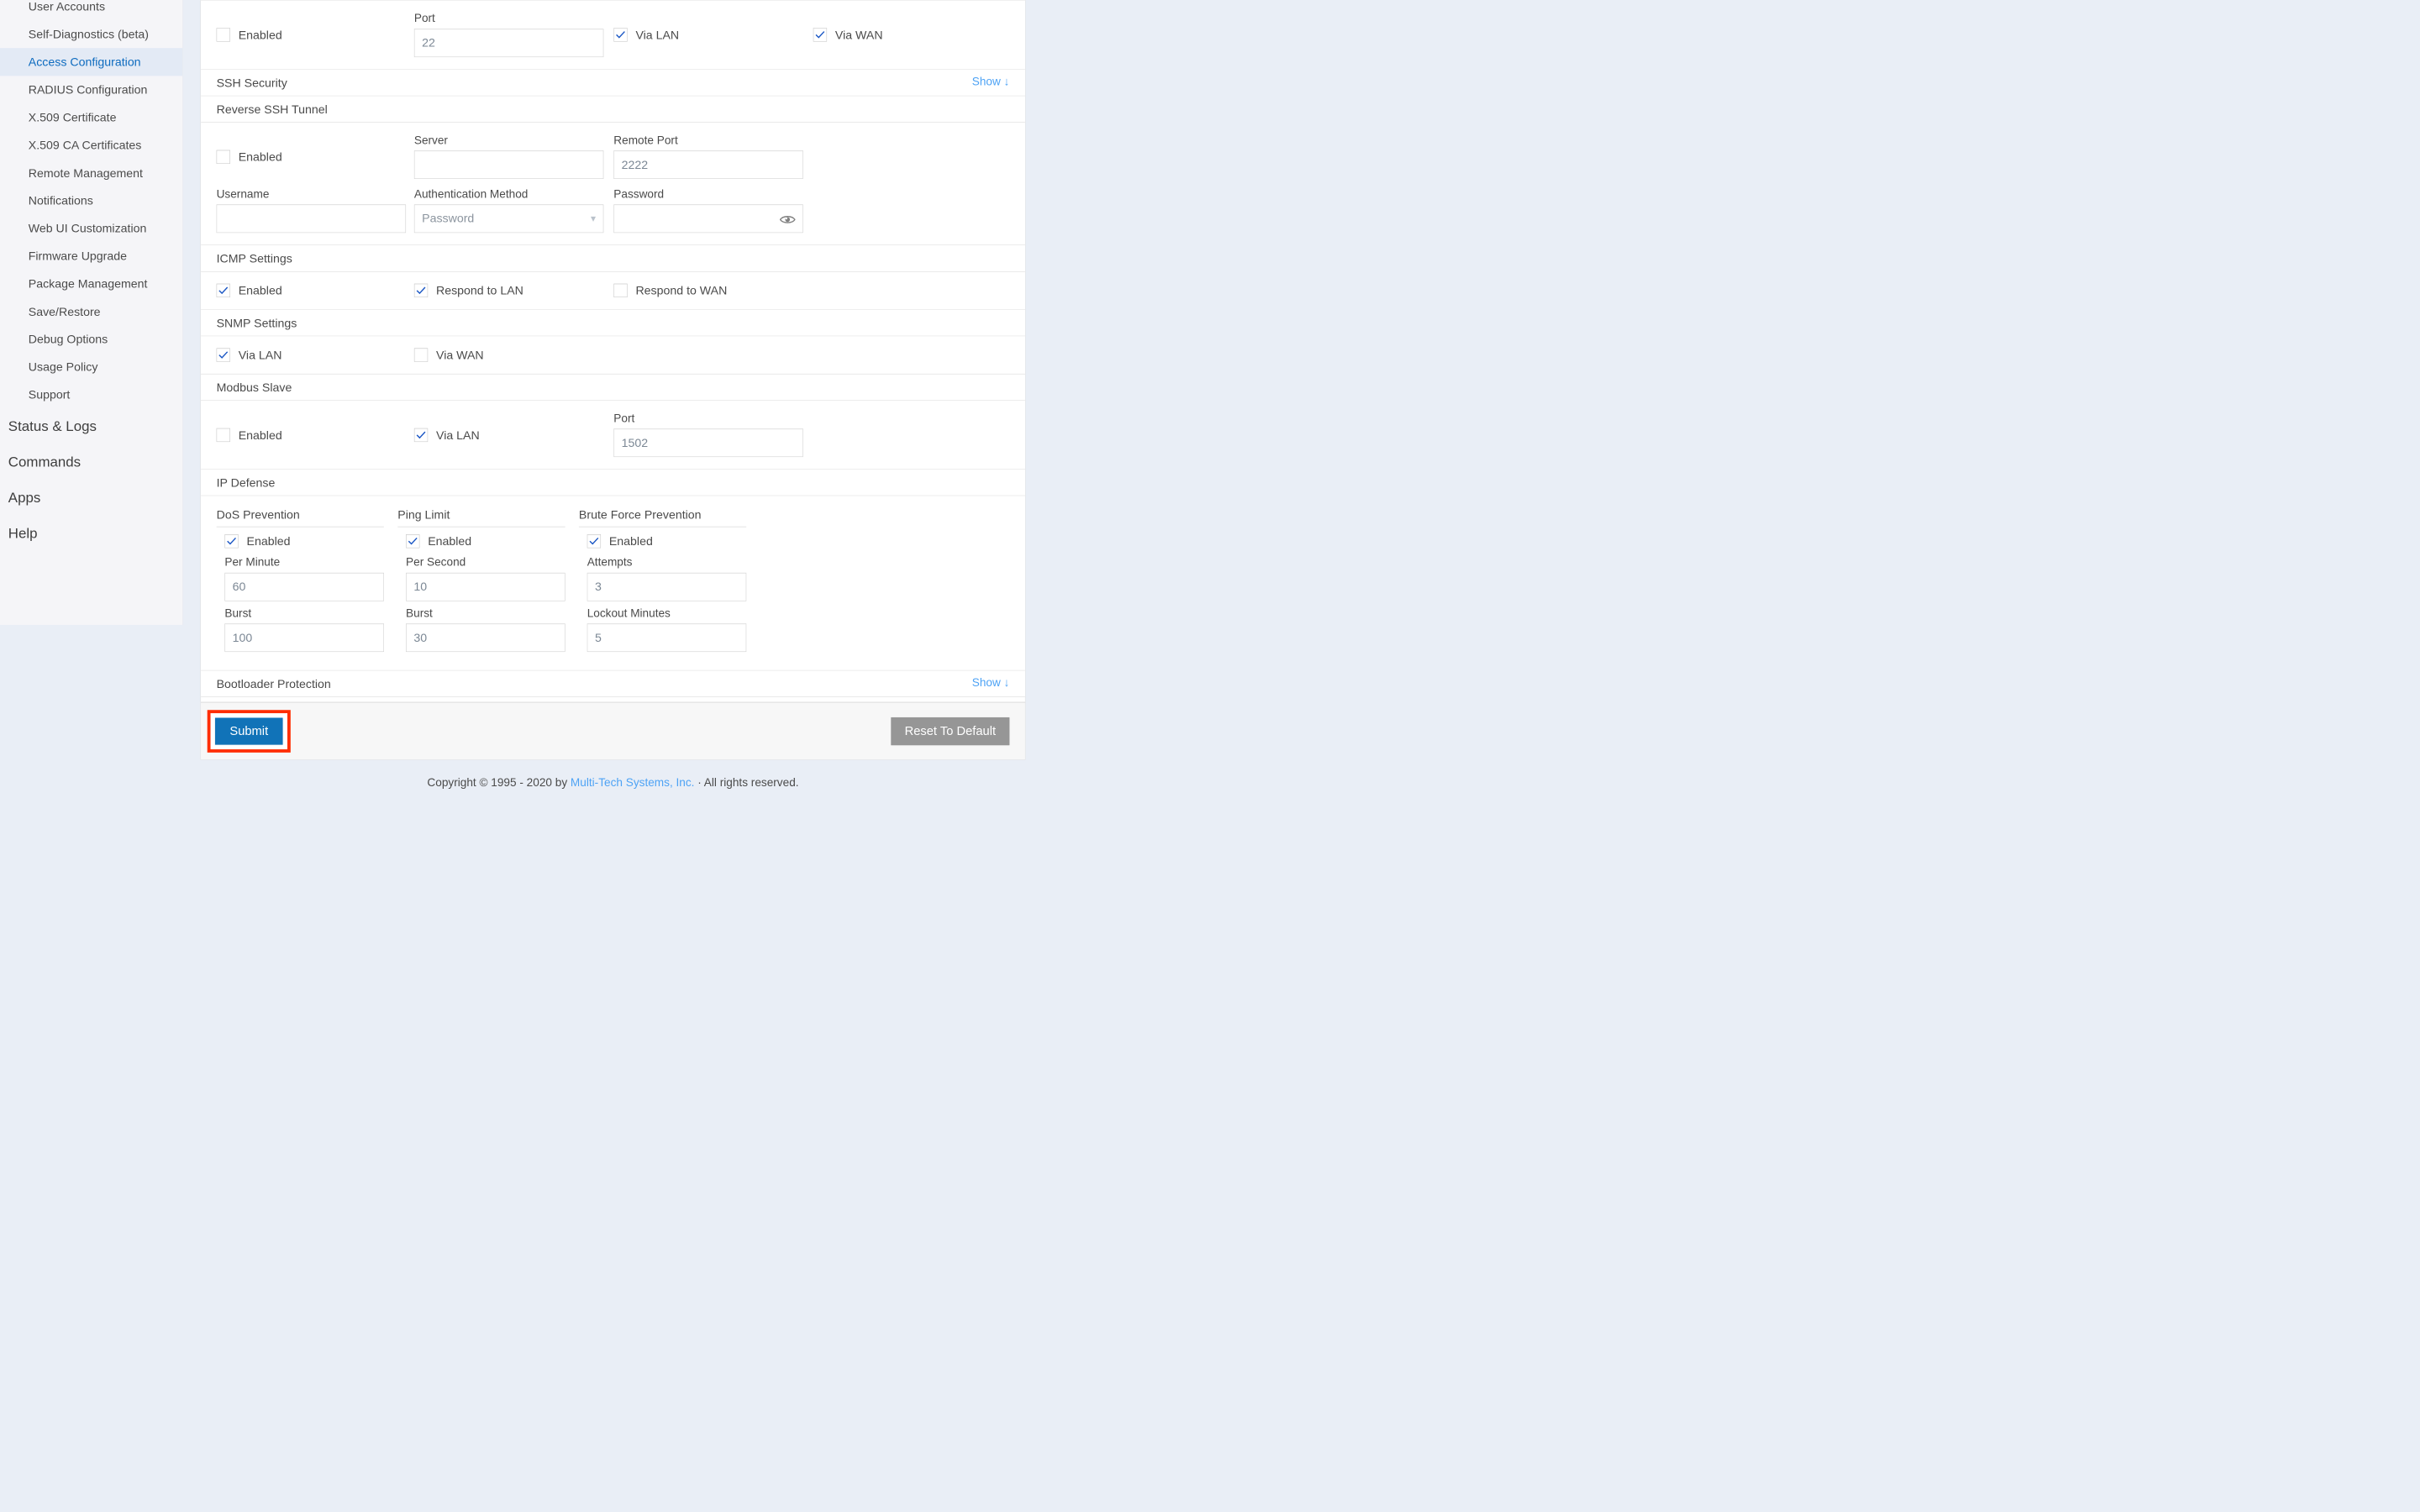  What do you see at coordinates (951, 731) in the screenshot?
I see `reset-to-default-button: Reset To Default` at bounding box center [951, 731].